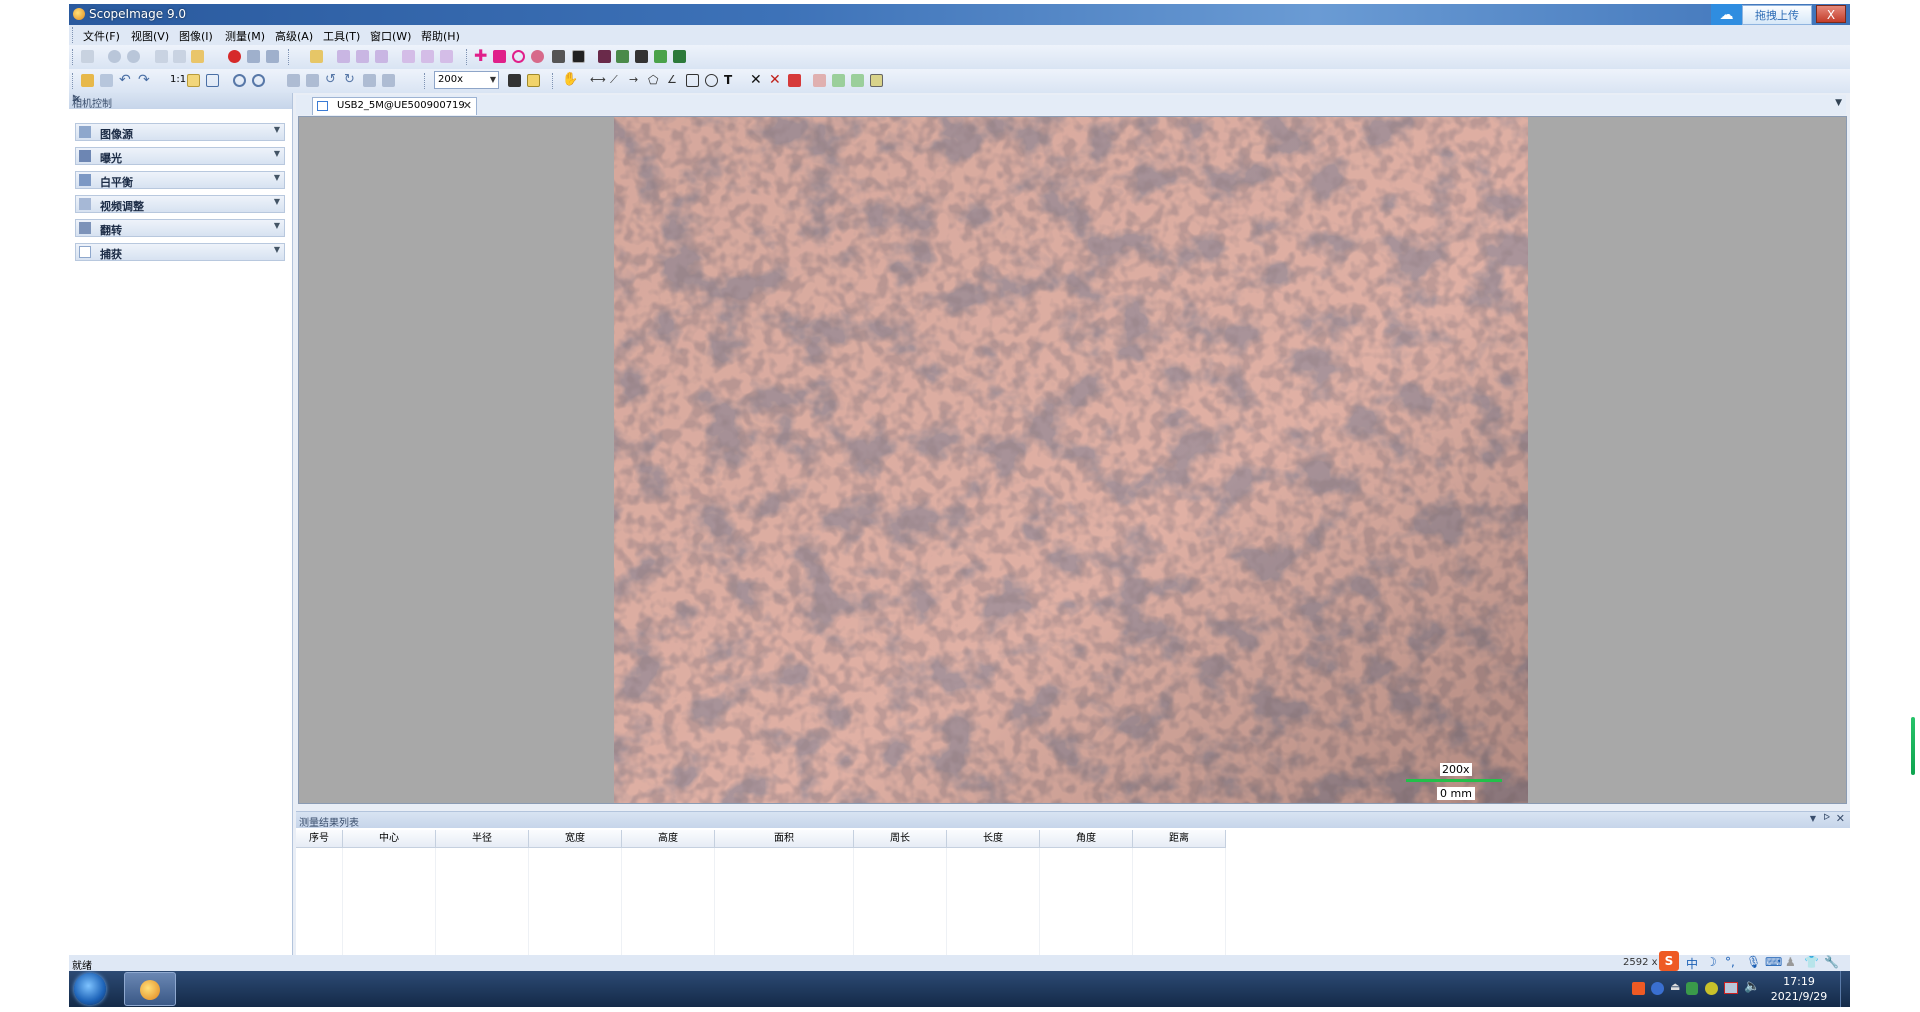 Image resolution: width=1920 pixels, height=1012 pixels. Describe the element at coordinates (819, 80) in the screenshot. I see `table-icon` at that location.